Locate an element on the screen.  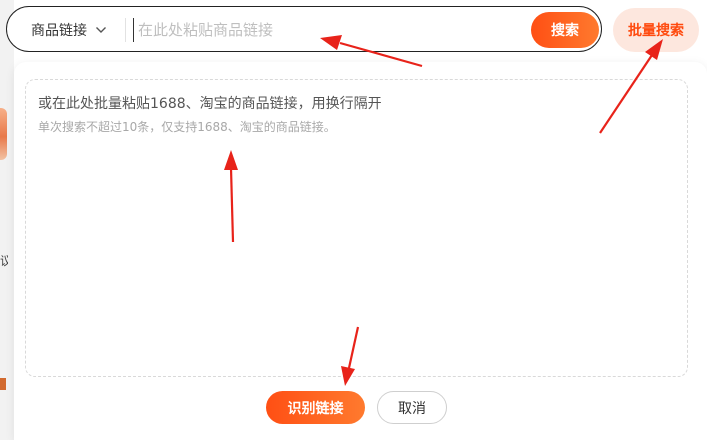
search-divider is located at coordinates (125, 30).